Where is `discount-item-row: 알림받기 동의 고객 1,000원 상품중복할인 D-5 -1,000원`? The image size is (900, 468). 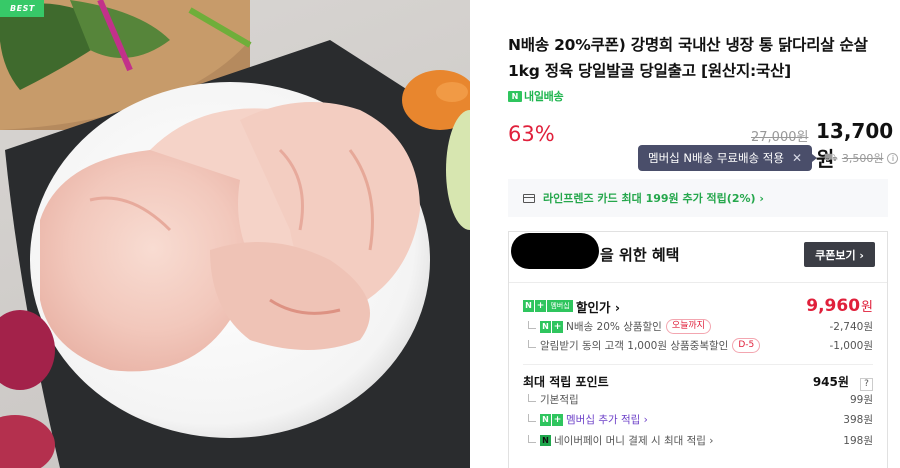
discount-item-row: 알림받기 동의 고객 1,000원 상품중복할인 D-5 -1,000원 is located at coordinates (698, 345).